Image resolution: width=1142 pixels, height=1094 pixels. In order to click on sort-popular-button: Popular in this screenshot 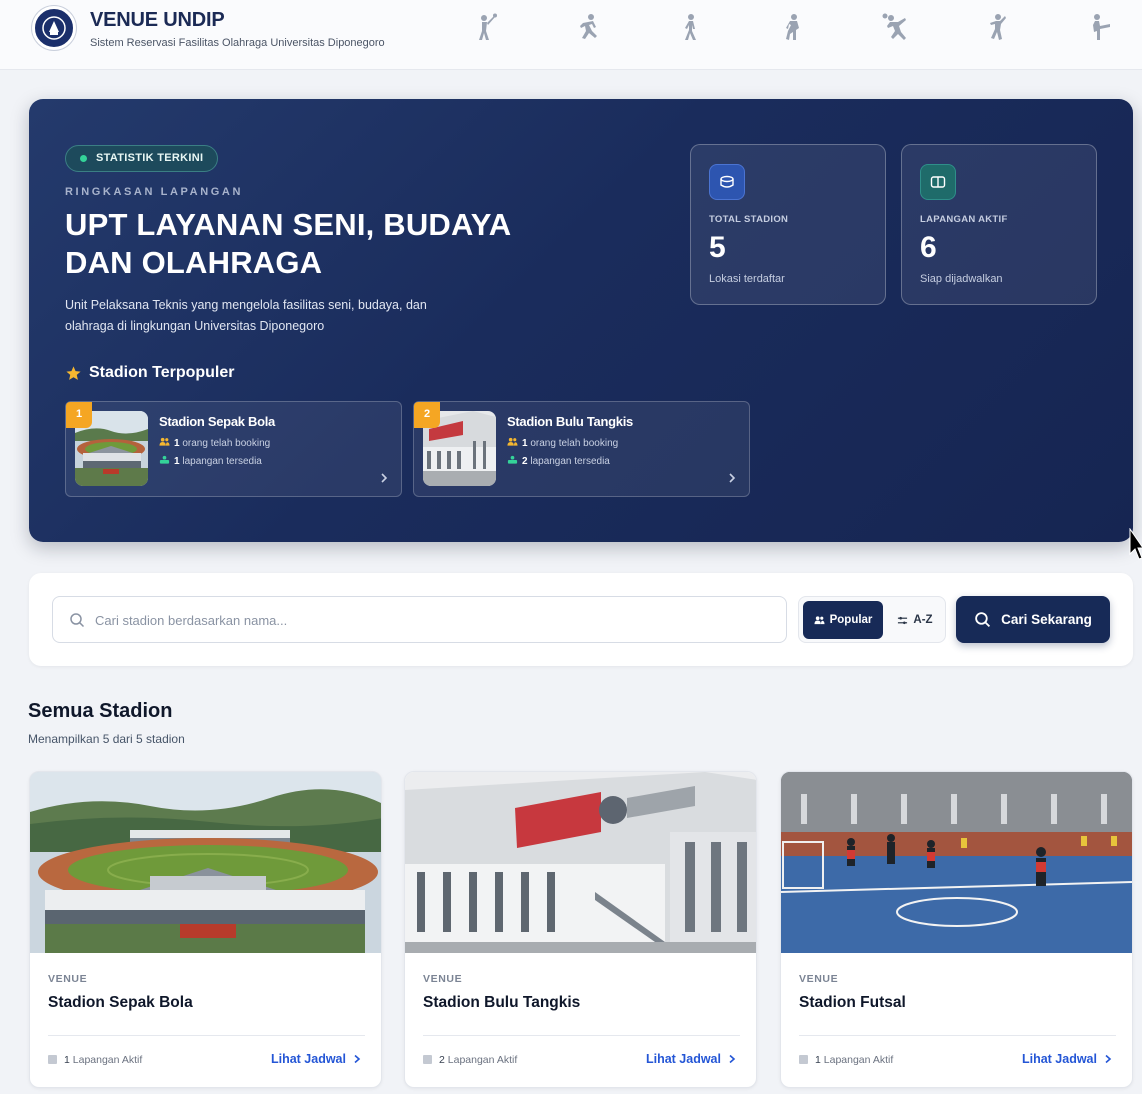, I will do `click(843, 620)`.